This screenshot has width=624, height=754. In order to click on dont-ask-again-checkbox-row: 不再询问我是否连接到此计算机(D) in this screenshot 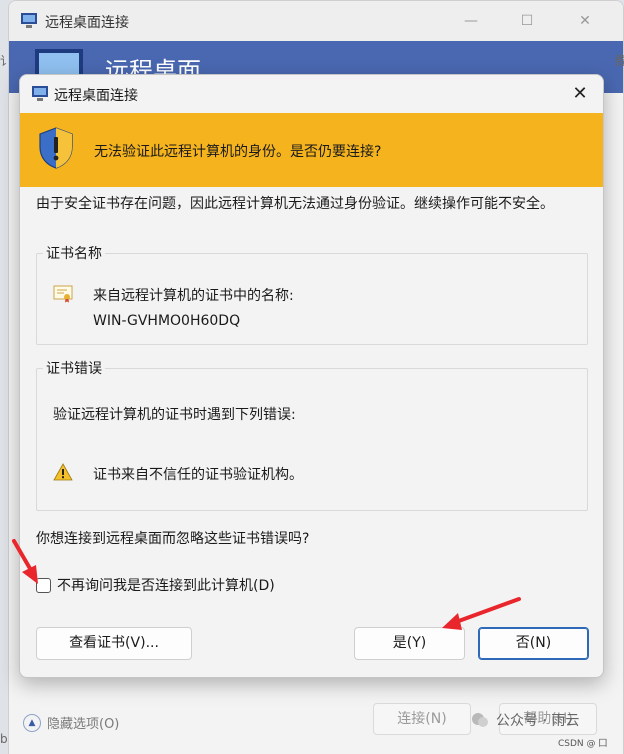, I will do `click(155, 585)`.